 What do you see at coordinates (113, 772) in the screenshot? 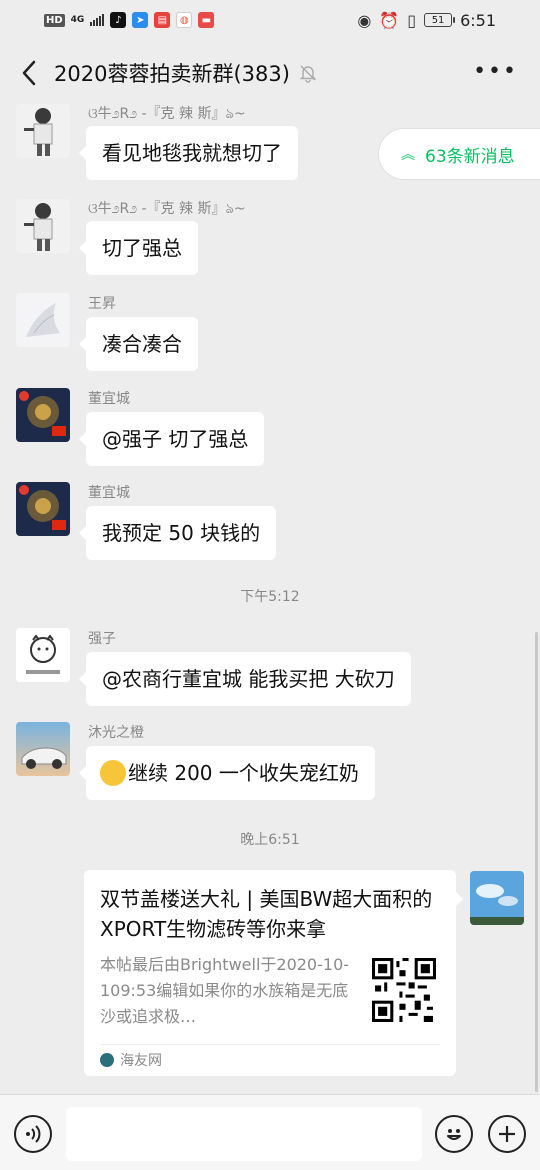
I see `emoji-shush-icon` at bounding box center [113, 772].